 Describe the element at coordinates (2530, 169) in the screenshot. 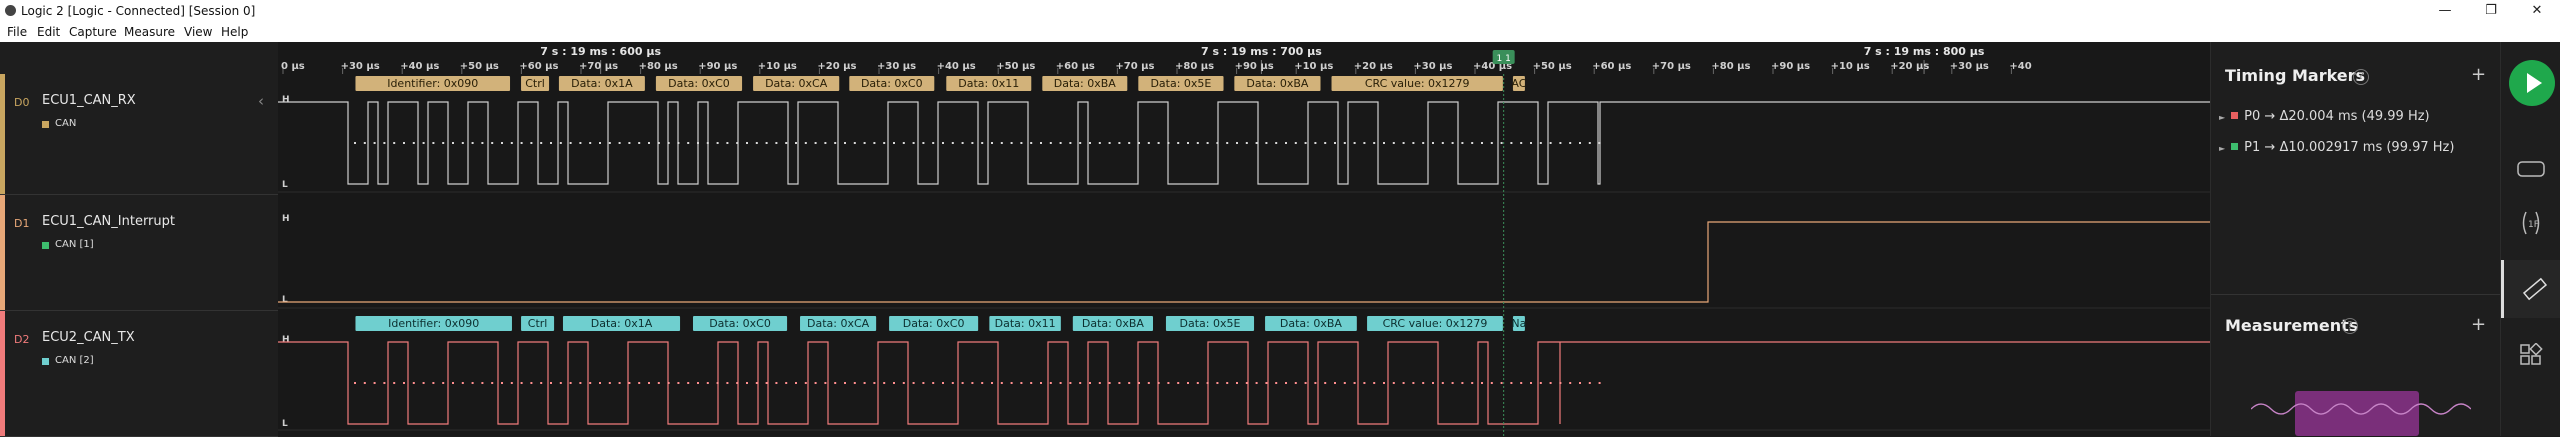

I see `analyzer-icon` at that location.